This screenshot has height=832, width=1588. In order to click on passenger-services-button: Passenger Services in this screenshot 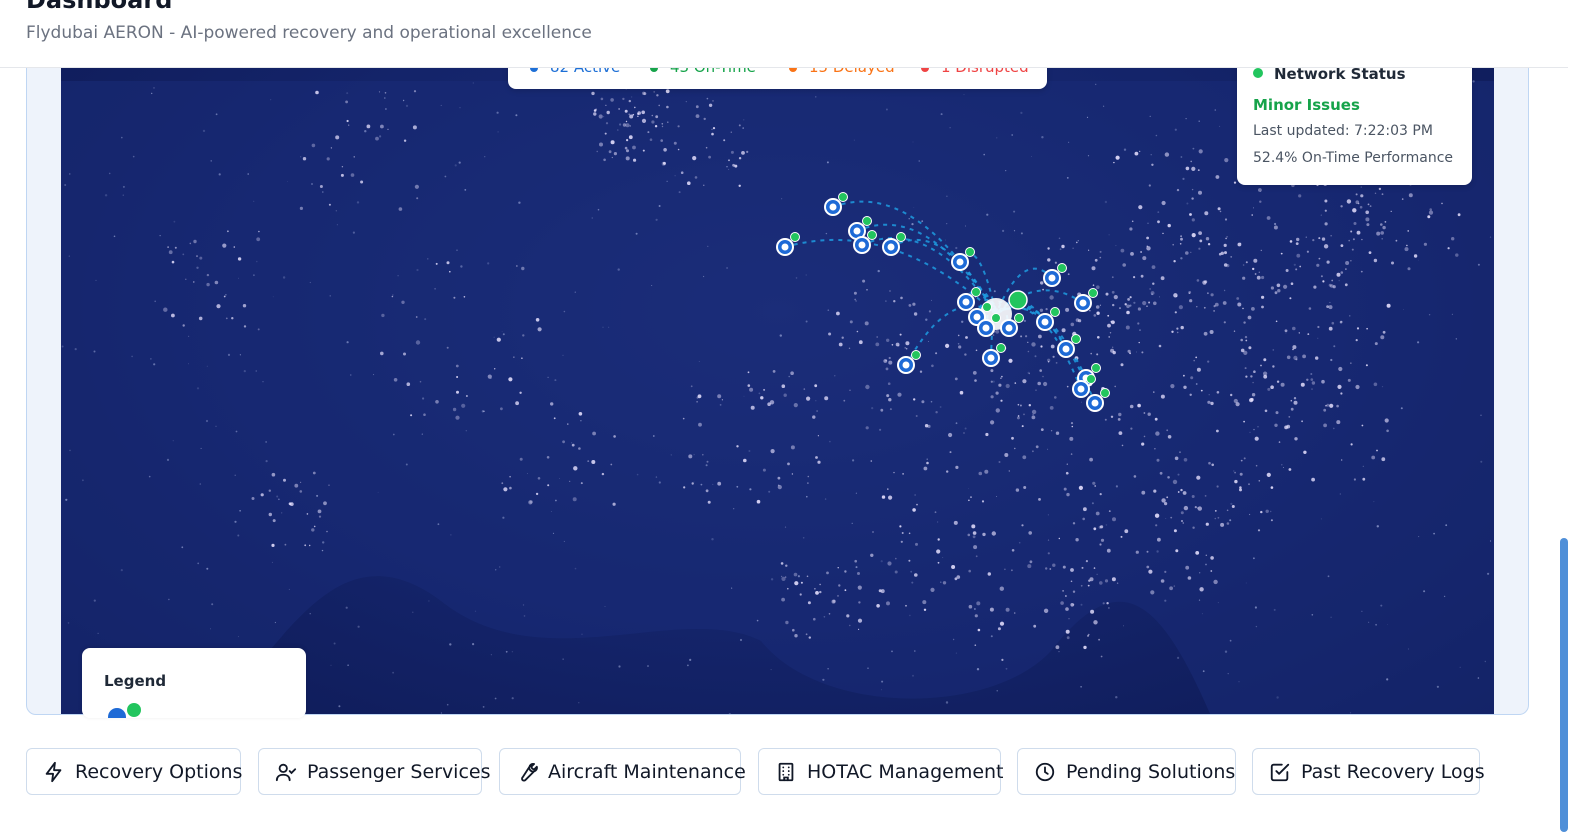, I will do `click(374, 771)`.